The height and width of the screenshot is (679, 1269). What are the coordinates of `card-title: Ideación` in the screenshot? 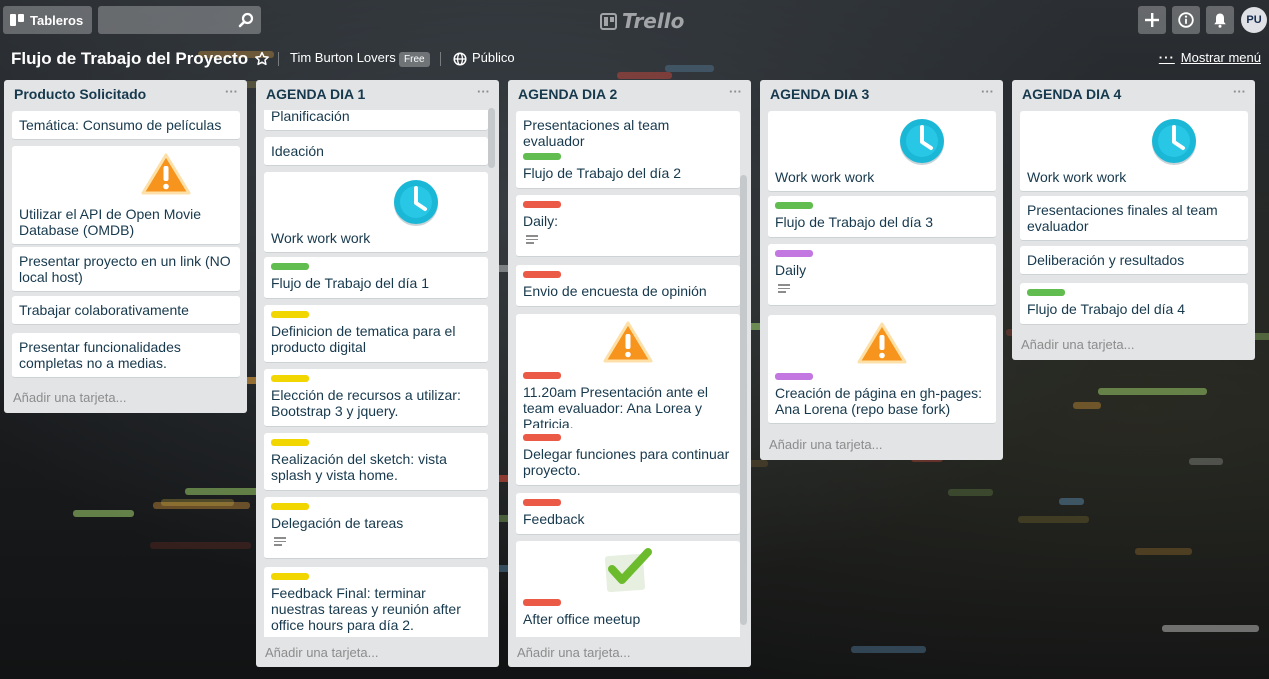 It's located at (297, 151).